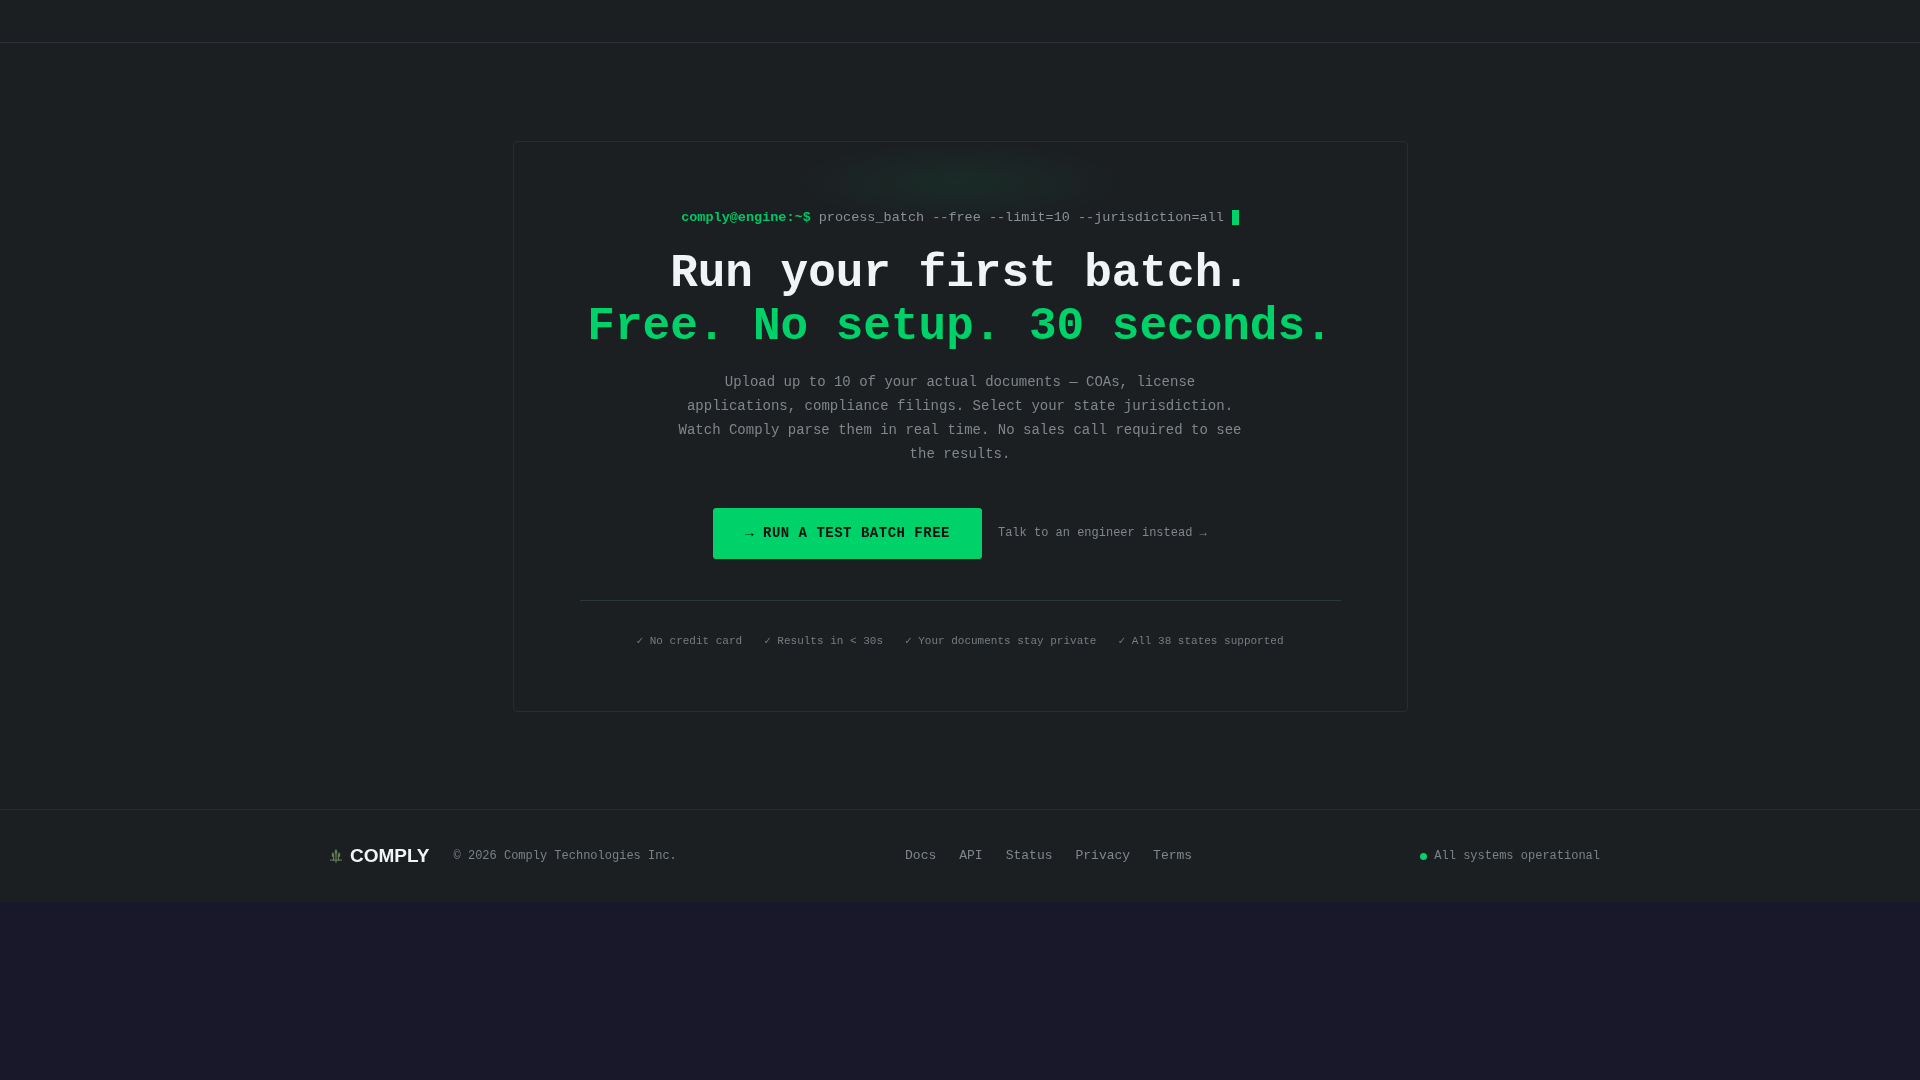  Describe the element at coordinates (689, 641) in the screenshot. I see `benefit-item: ✓ No credit card` at that location.